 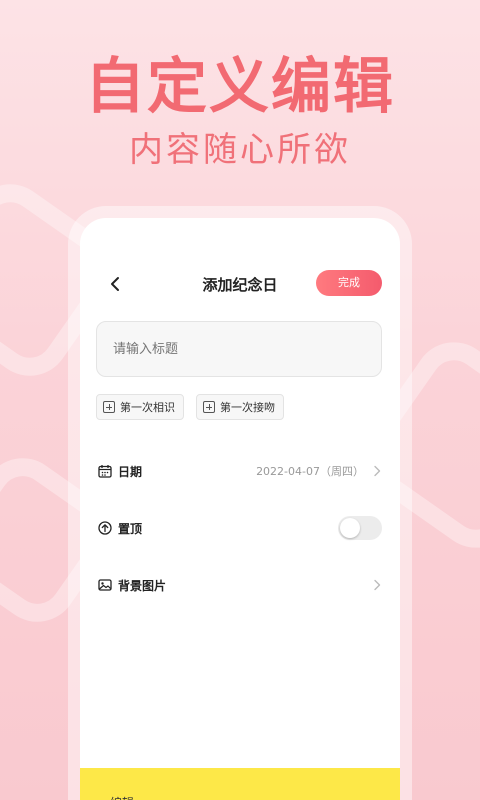 I want to click on calendar-icon, so click(x=105, y=471).